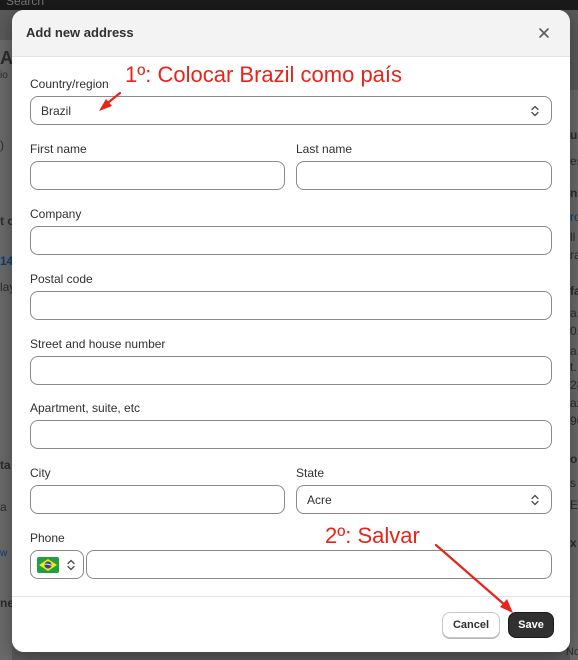  Describe the element at coordinates (291, 33) in the screenshot. I see `modal-header: Add new address` at that location.